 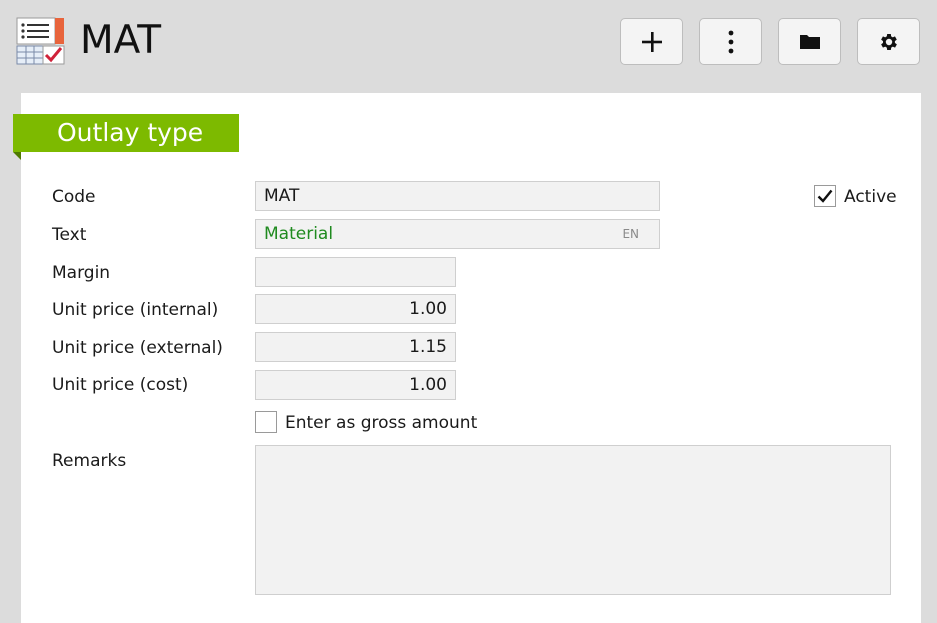 What do you see at coordinates (89, 461) in the screenshot?
I see `remarks-label: Remarks` at bounding box center [89, 461].